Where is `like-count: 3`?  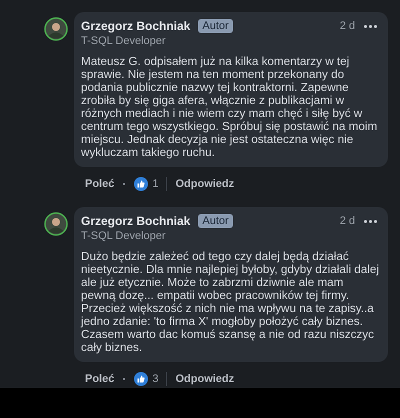 like-count: 3 is located at coordinates (155, 379).